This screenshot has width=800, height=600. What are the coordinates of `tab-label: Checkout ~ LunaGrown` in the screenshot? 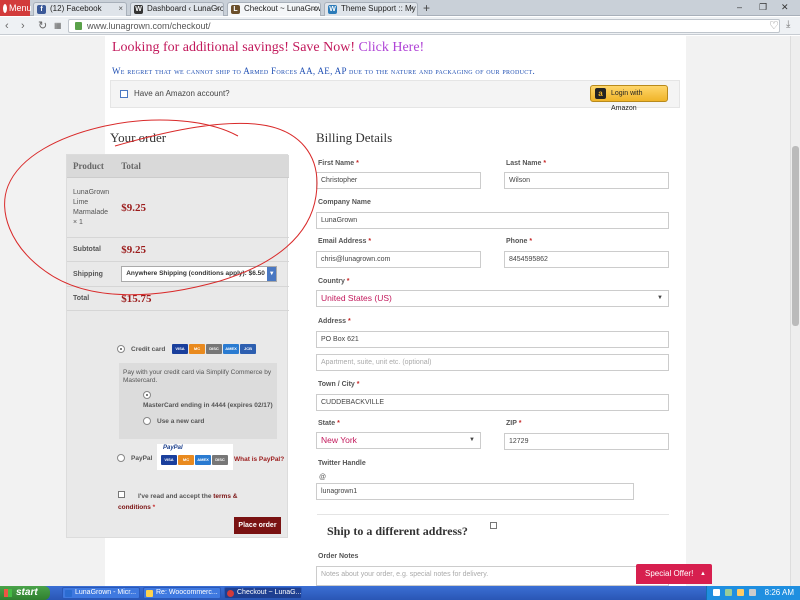 It's located at (282, 8).